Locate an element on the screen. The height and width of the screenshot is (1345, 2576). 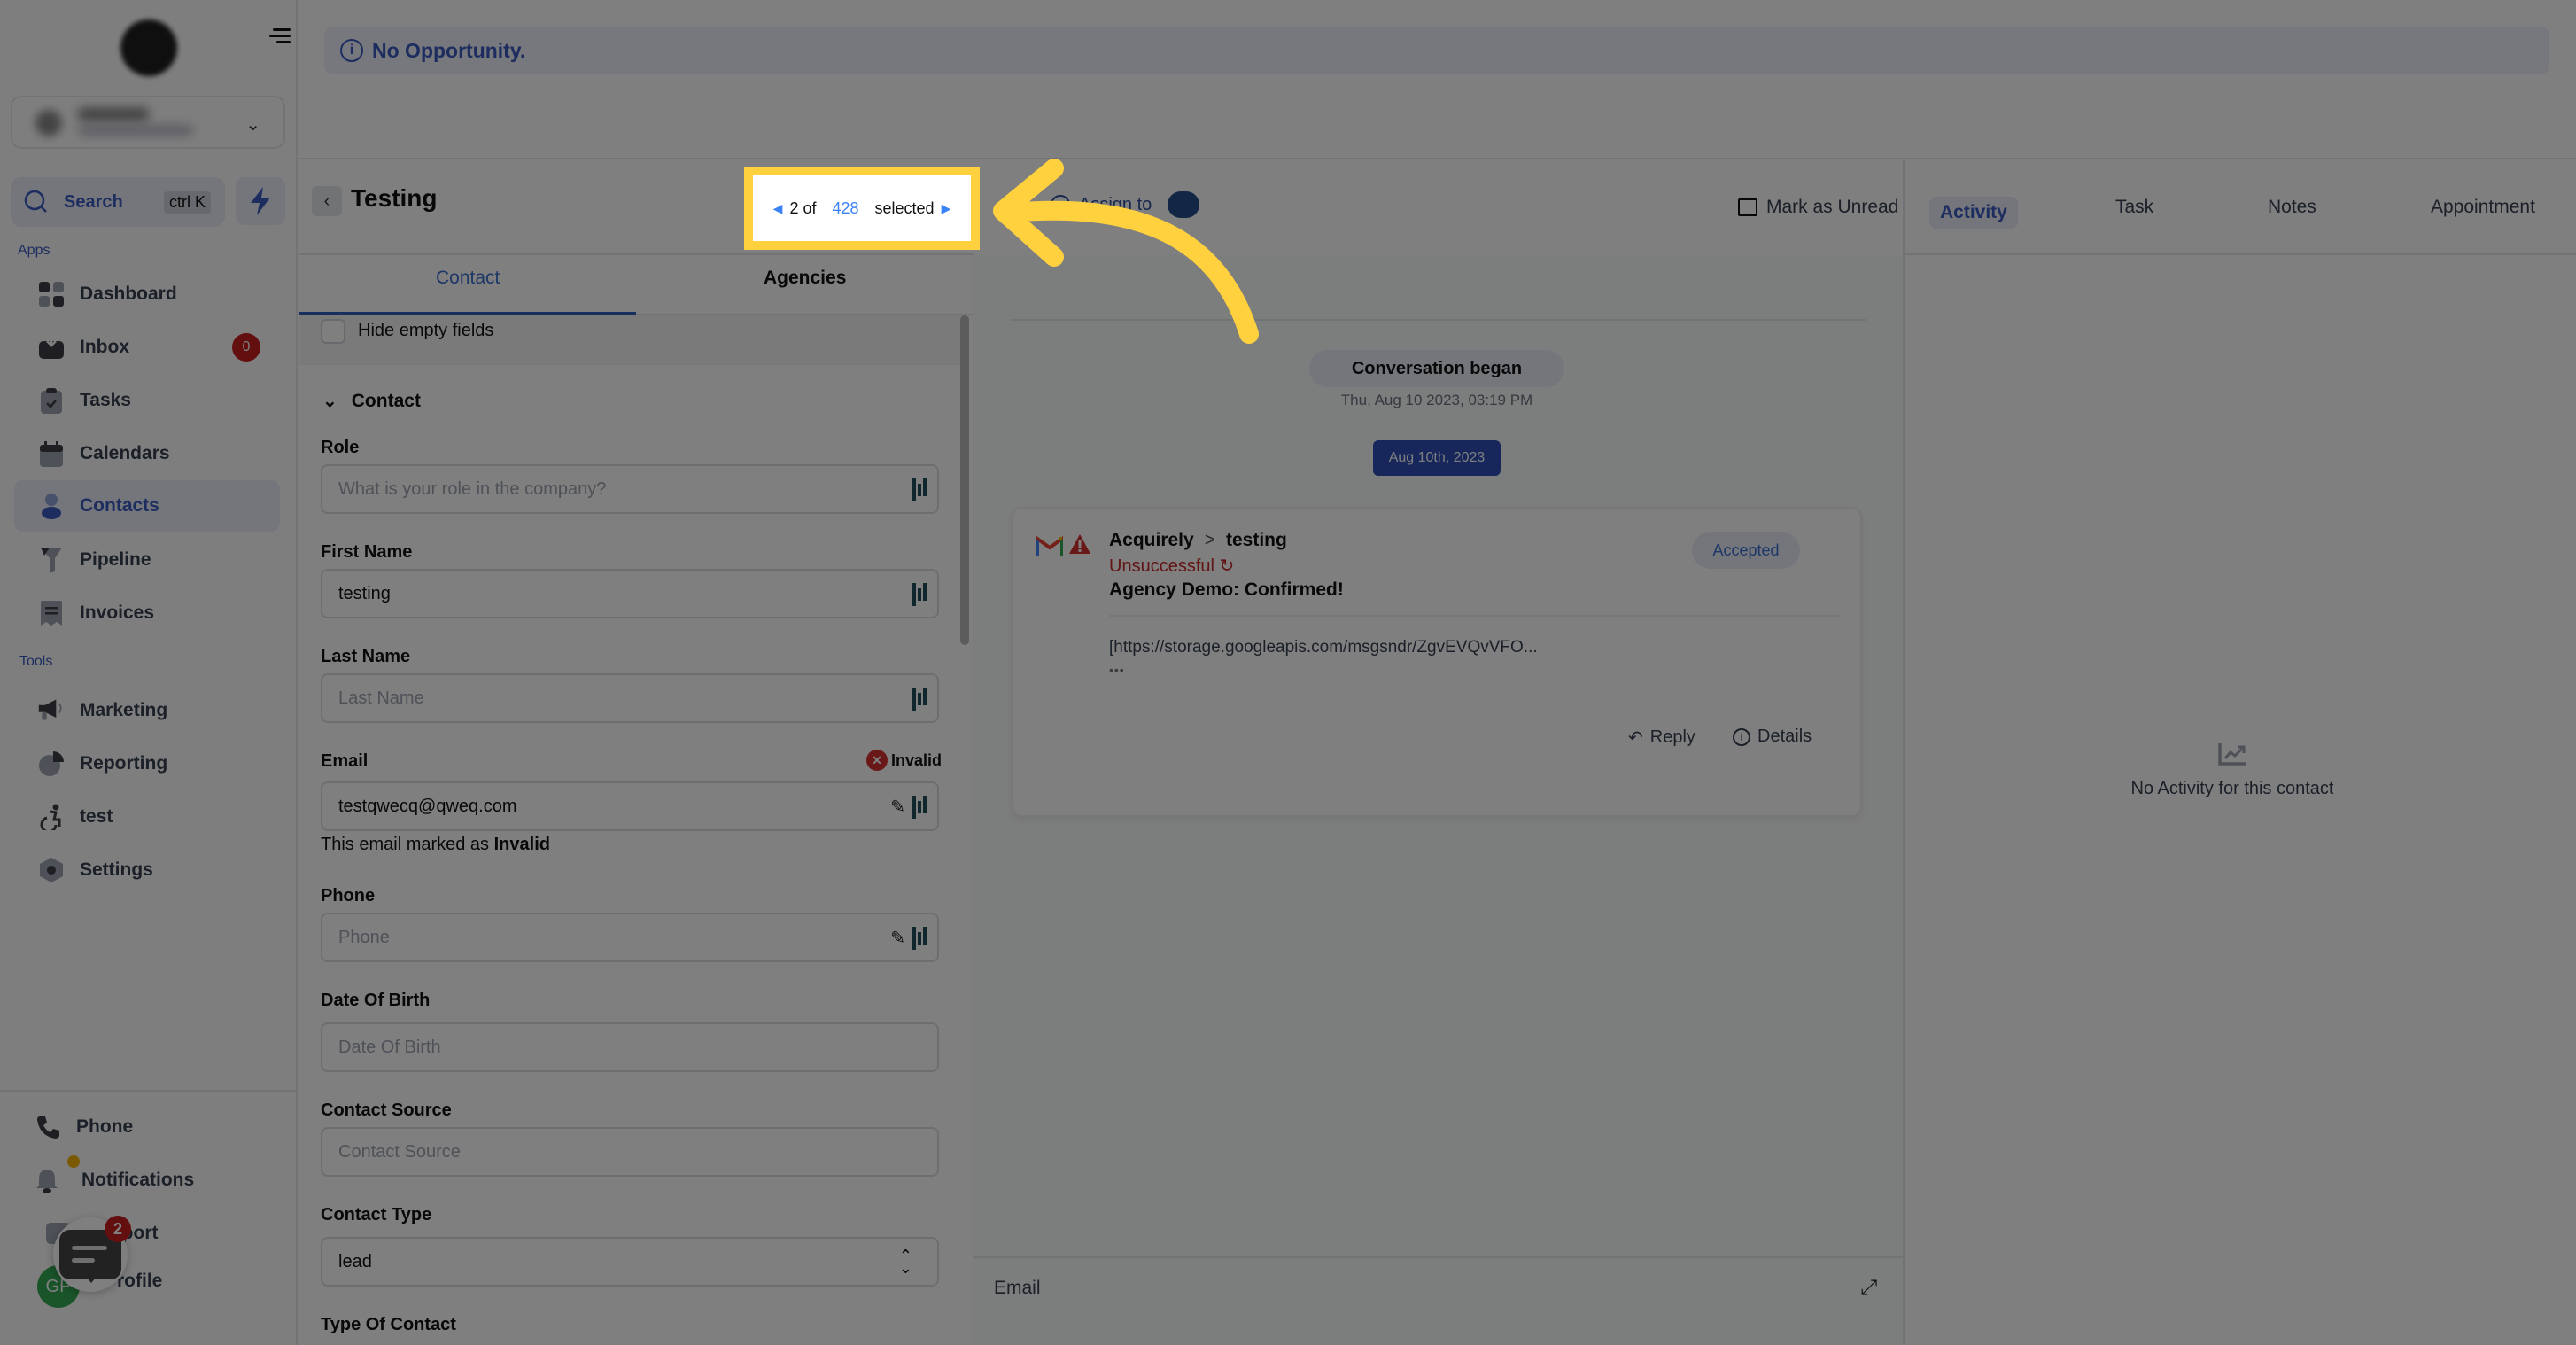
sidebar-item-contacts: Contacts is located at coordinates (147, 506).